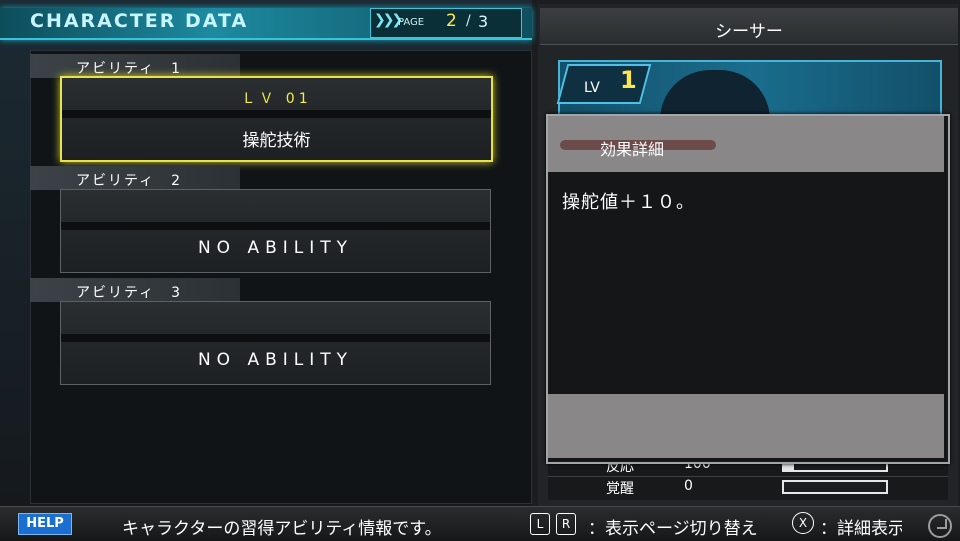  I want to click on ability-slot-1: ＬＶ 01 操舵技術, so click(276, 119).